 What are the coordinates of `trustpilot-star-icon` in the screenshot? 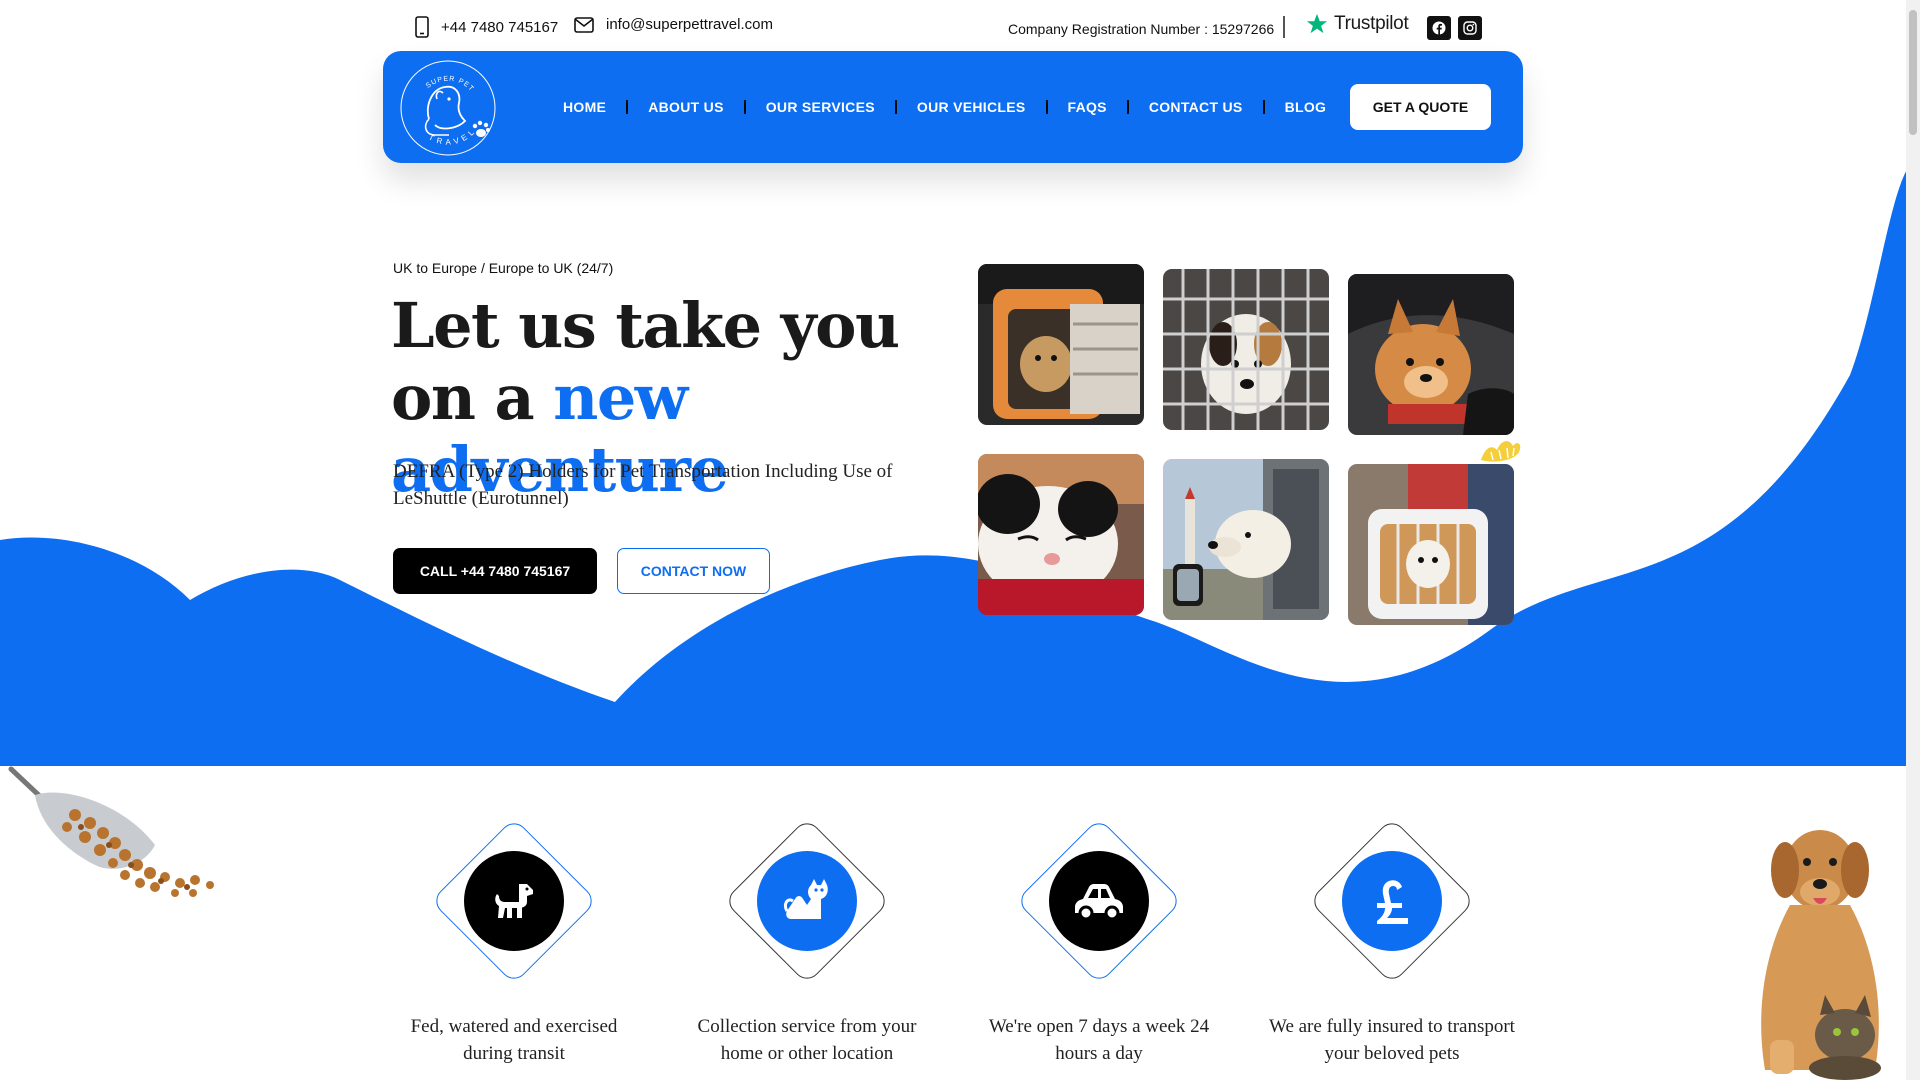 It's located at (1317, 23).